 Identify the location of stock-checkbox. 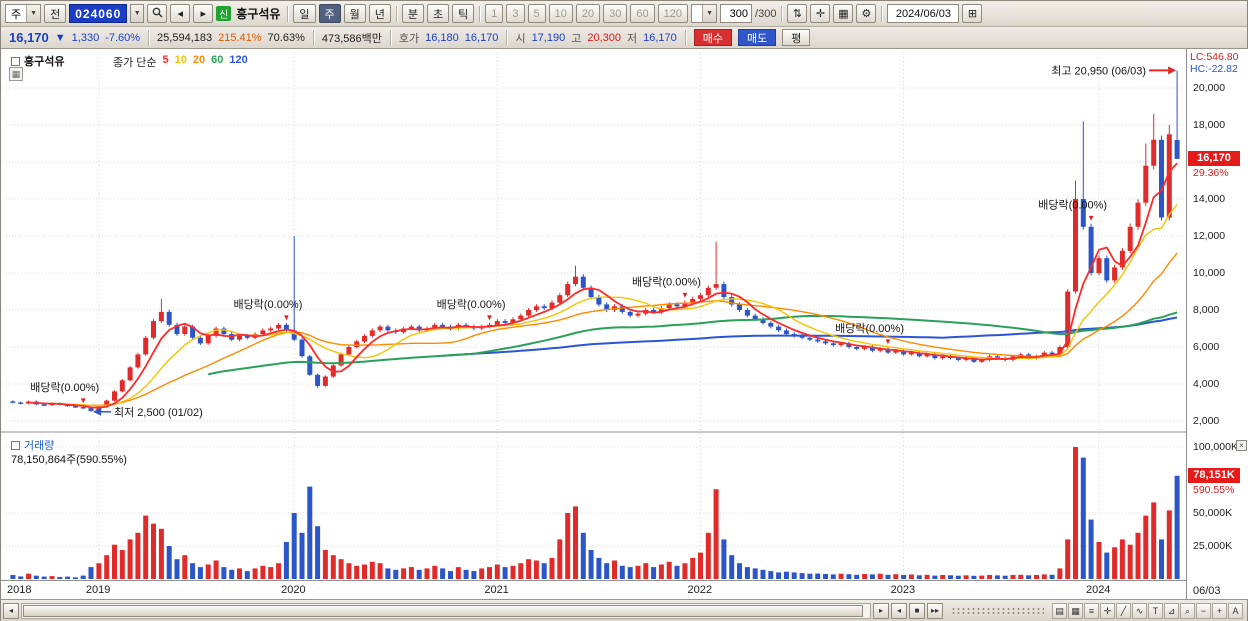
(15, 61).